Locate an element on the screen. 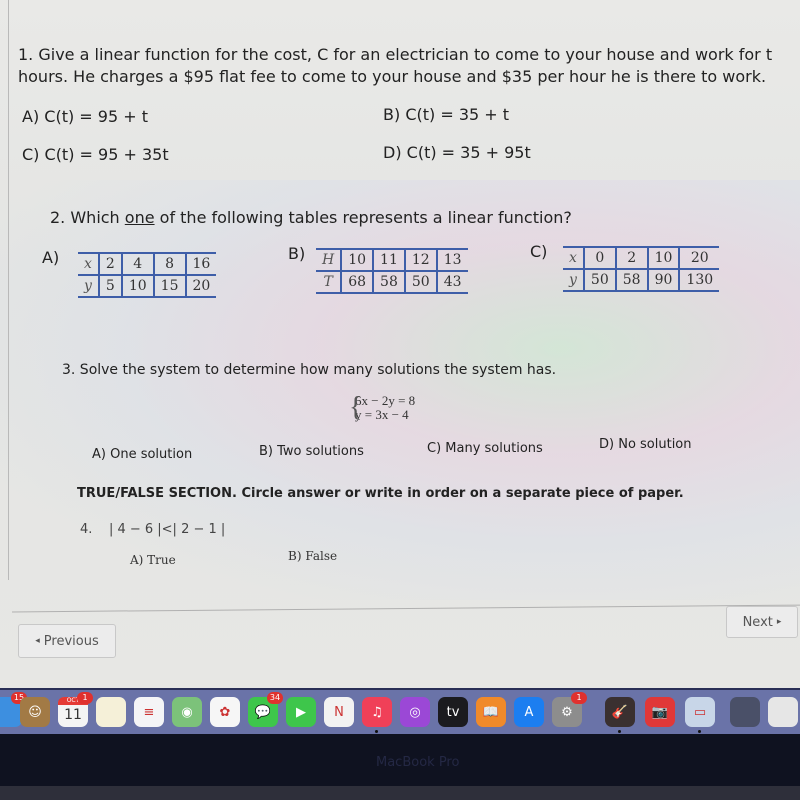 The height and width of the screenshot is (800, 800). dock-contacts-icon: ☺ is located at coordinates (35, 712).